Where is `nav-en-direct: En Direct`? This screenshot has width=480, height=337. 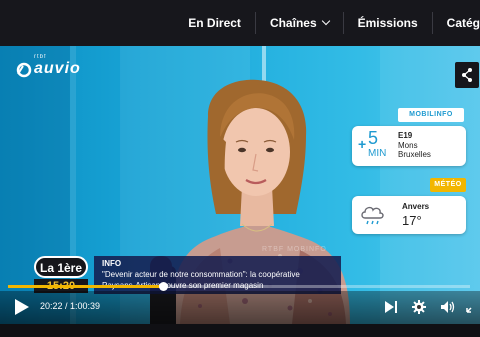
nav-en-direct: En Direct is located at coordinates (214, 23).